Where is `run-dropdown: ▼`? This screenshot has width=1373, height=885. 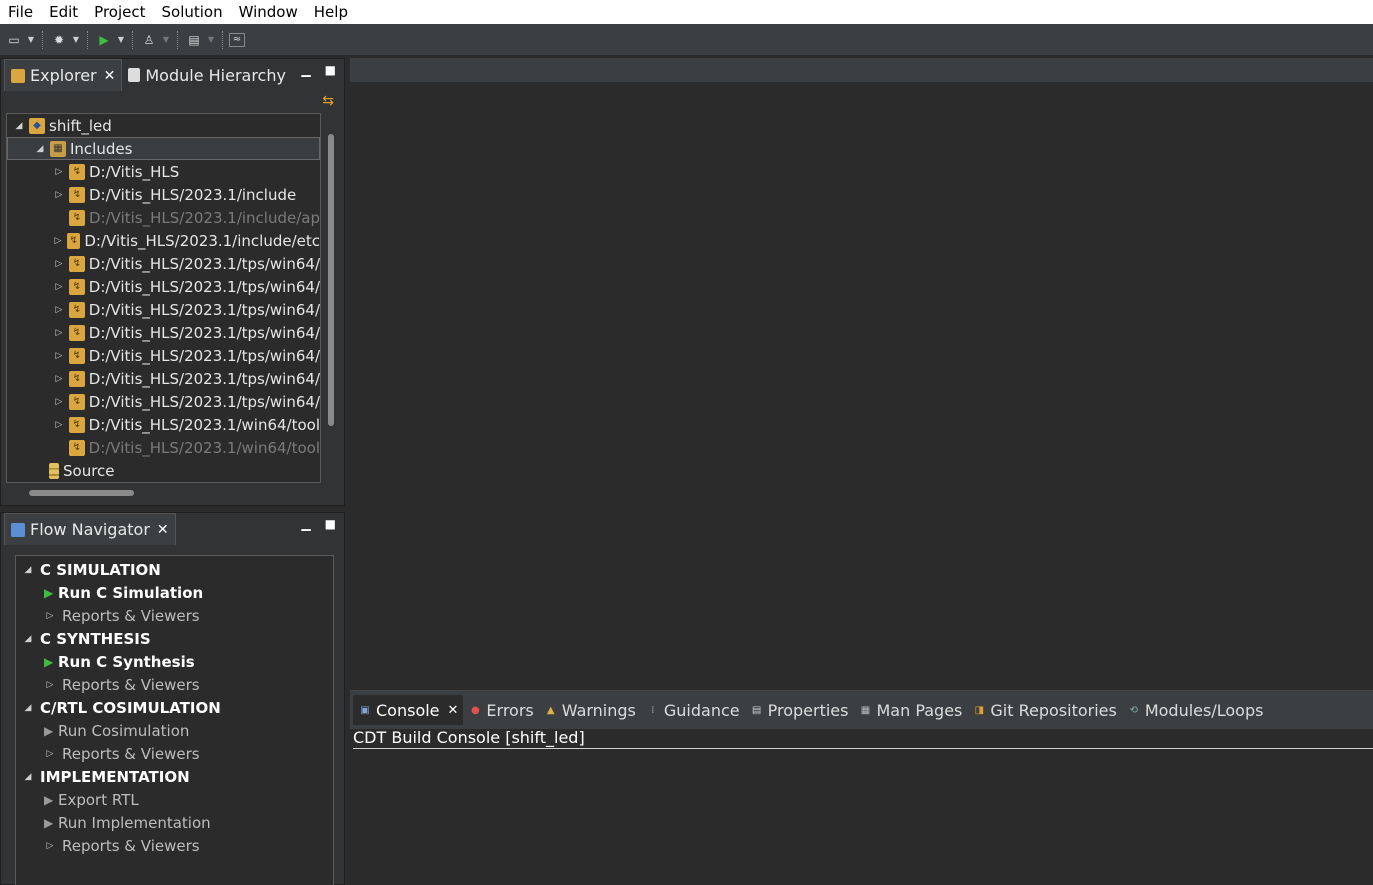
run-dropdown: ▼ is located at coordinates (121, 40).